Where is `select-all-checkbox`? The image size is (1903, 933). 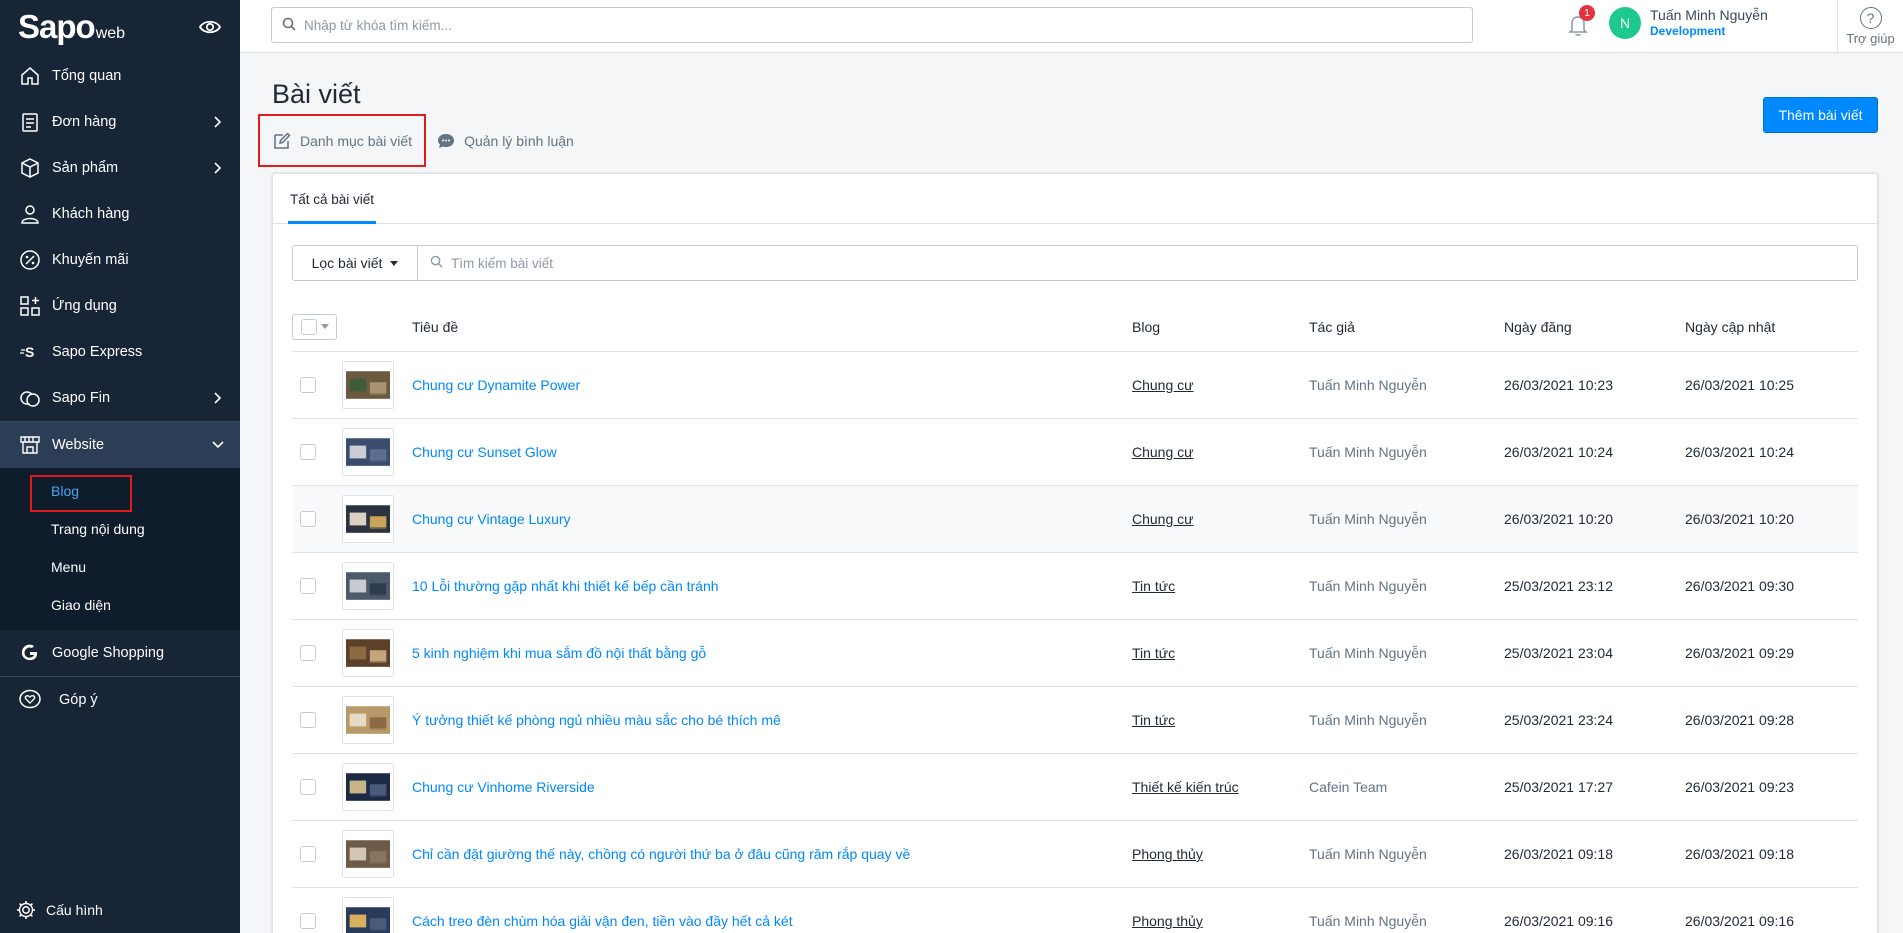 select-all-checkbox is located at coordinates (314, 326).